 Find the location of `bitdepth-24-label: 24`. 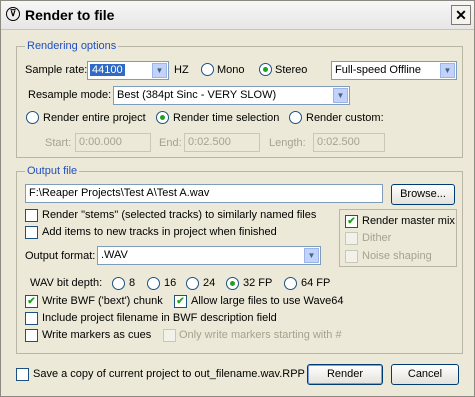

bitdepth-24-label: 24 is located at coordinates (209, 283).